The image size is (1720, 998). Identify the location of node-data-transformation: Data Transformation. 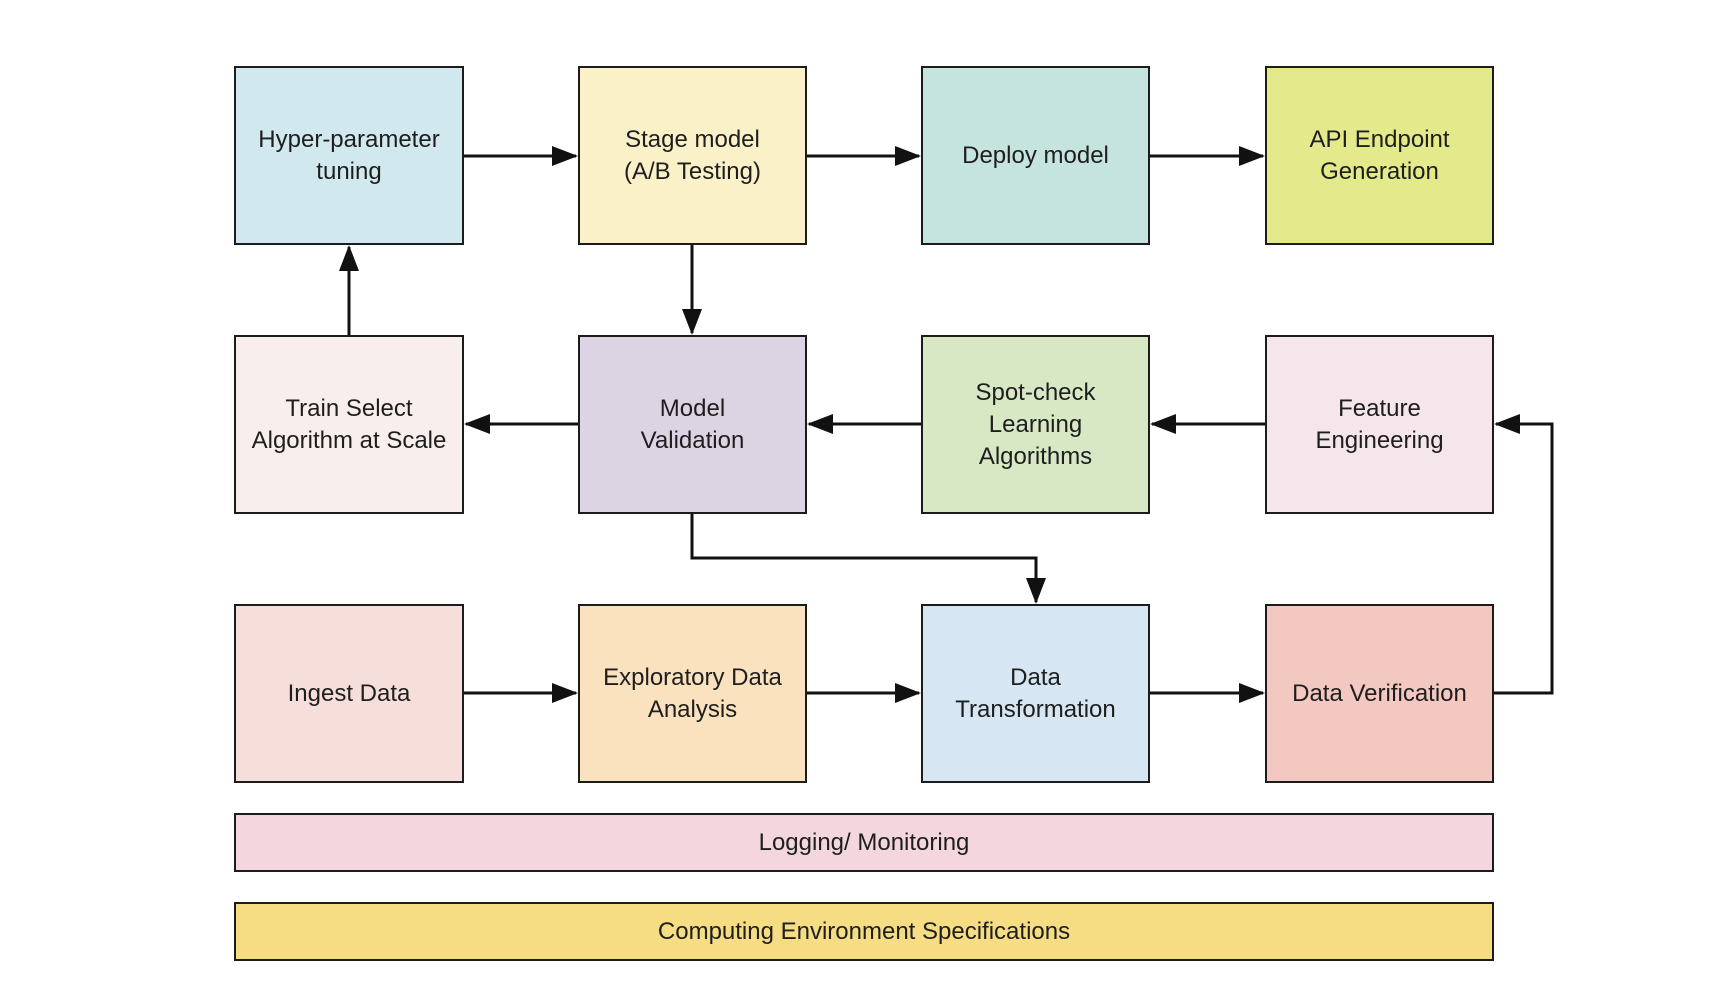
(1035, 693).